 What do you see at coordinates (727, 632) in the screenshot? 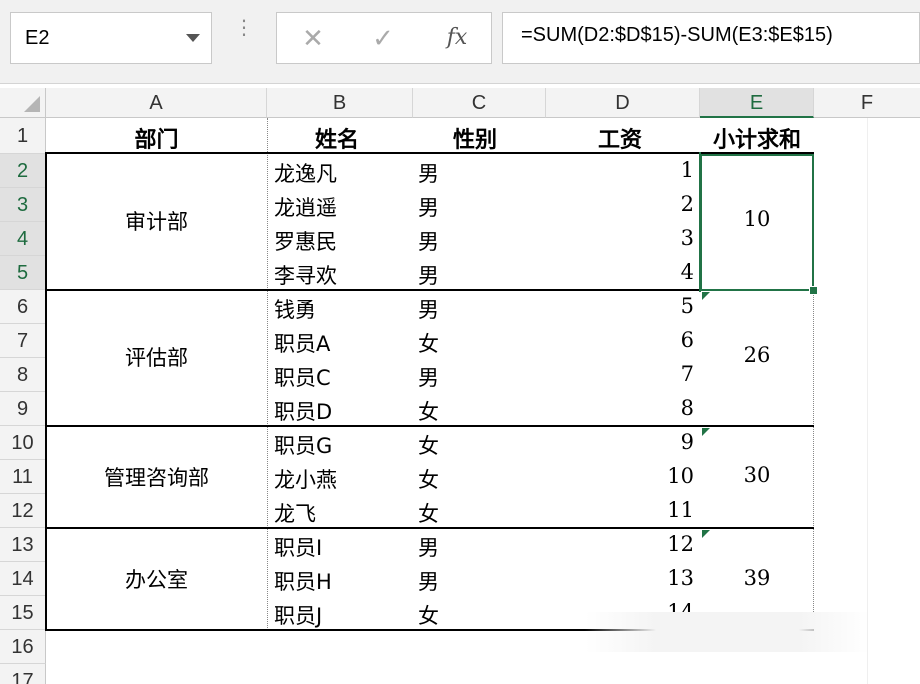
I see `blurred-overlay` at bounding box center [727, 632].